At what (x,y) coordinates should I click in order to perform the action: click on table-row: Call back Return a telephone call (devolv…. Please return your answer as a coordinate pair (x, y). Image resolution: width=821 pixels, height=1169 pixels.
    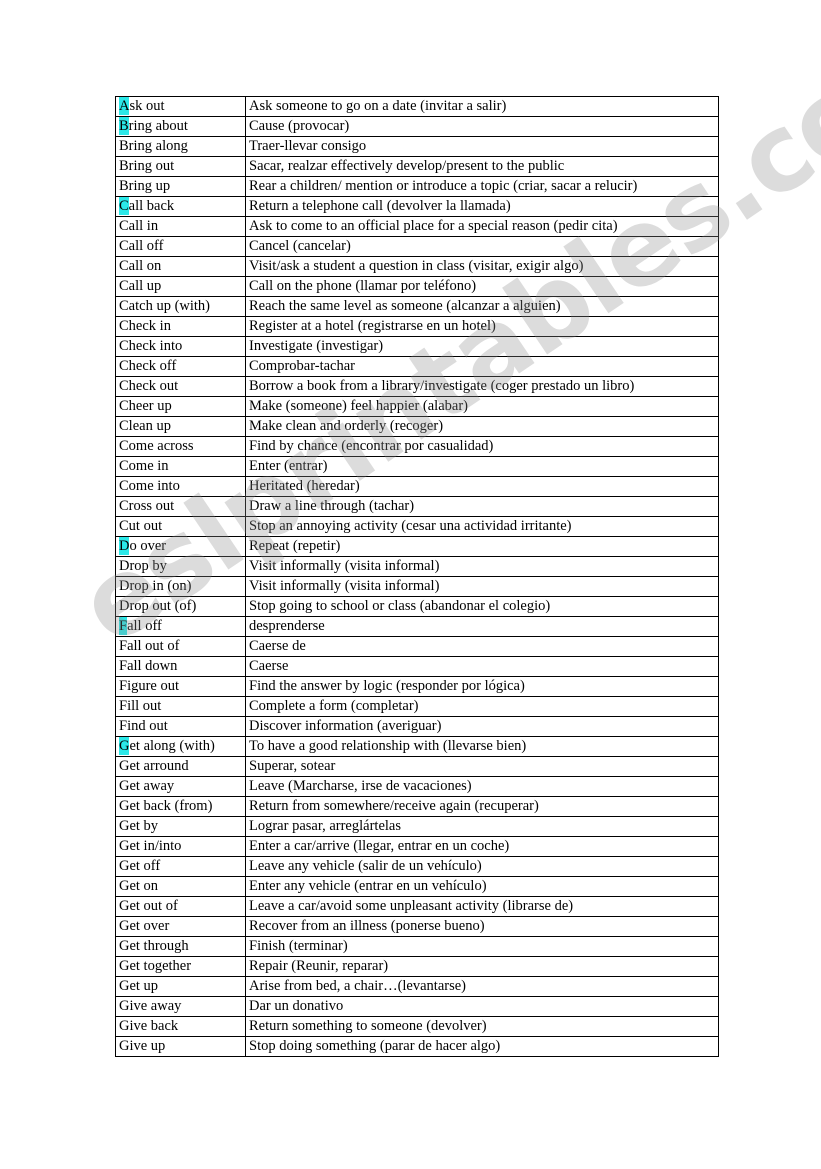
    Looking at the image, I should click on (417, 206).